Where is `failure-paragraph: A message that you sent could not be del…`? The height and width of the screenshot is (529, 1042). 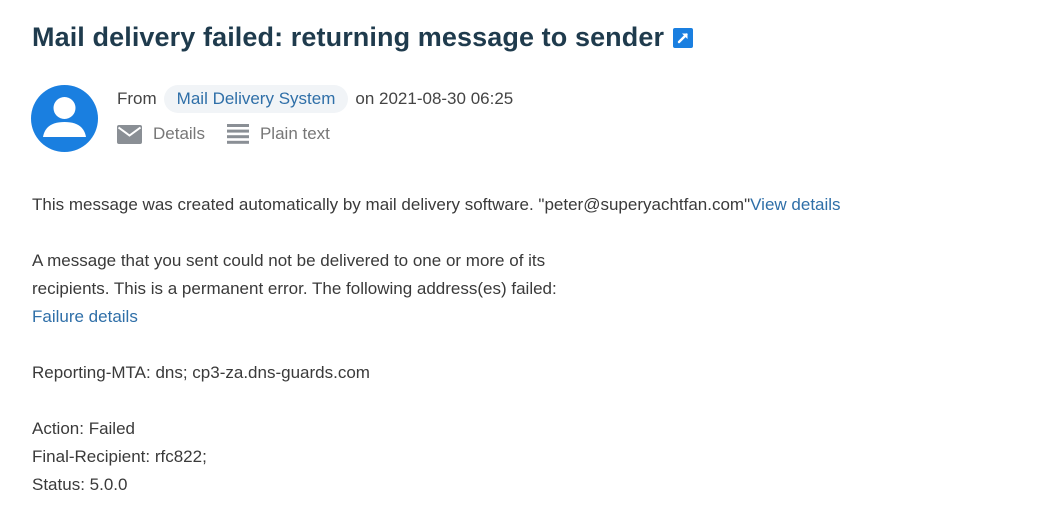 failure-paragraph: A message that you sent could not be del… is located at coordinates (522, 289).